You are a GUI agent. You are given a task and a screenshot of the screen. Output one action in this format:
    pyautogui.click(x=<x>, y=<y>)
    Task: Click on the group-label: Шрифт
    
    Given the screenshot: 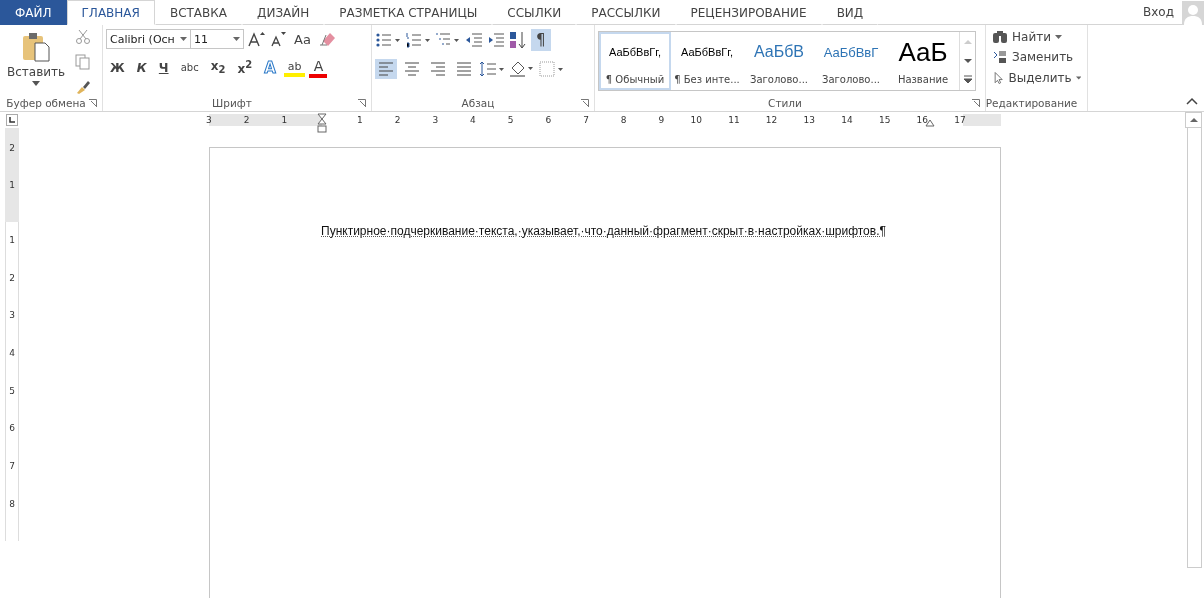 What is the action you would take?
    pyautogui.click(x=232, y=103)
    